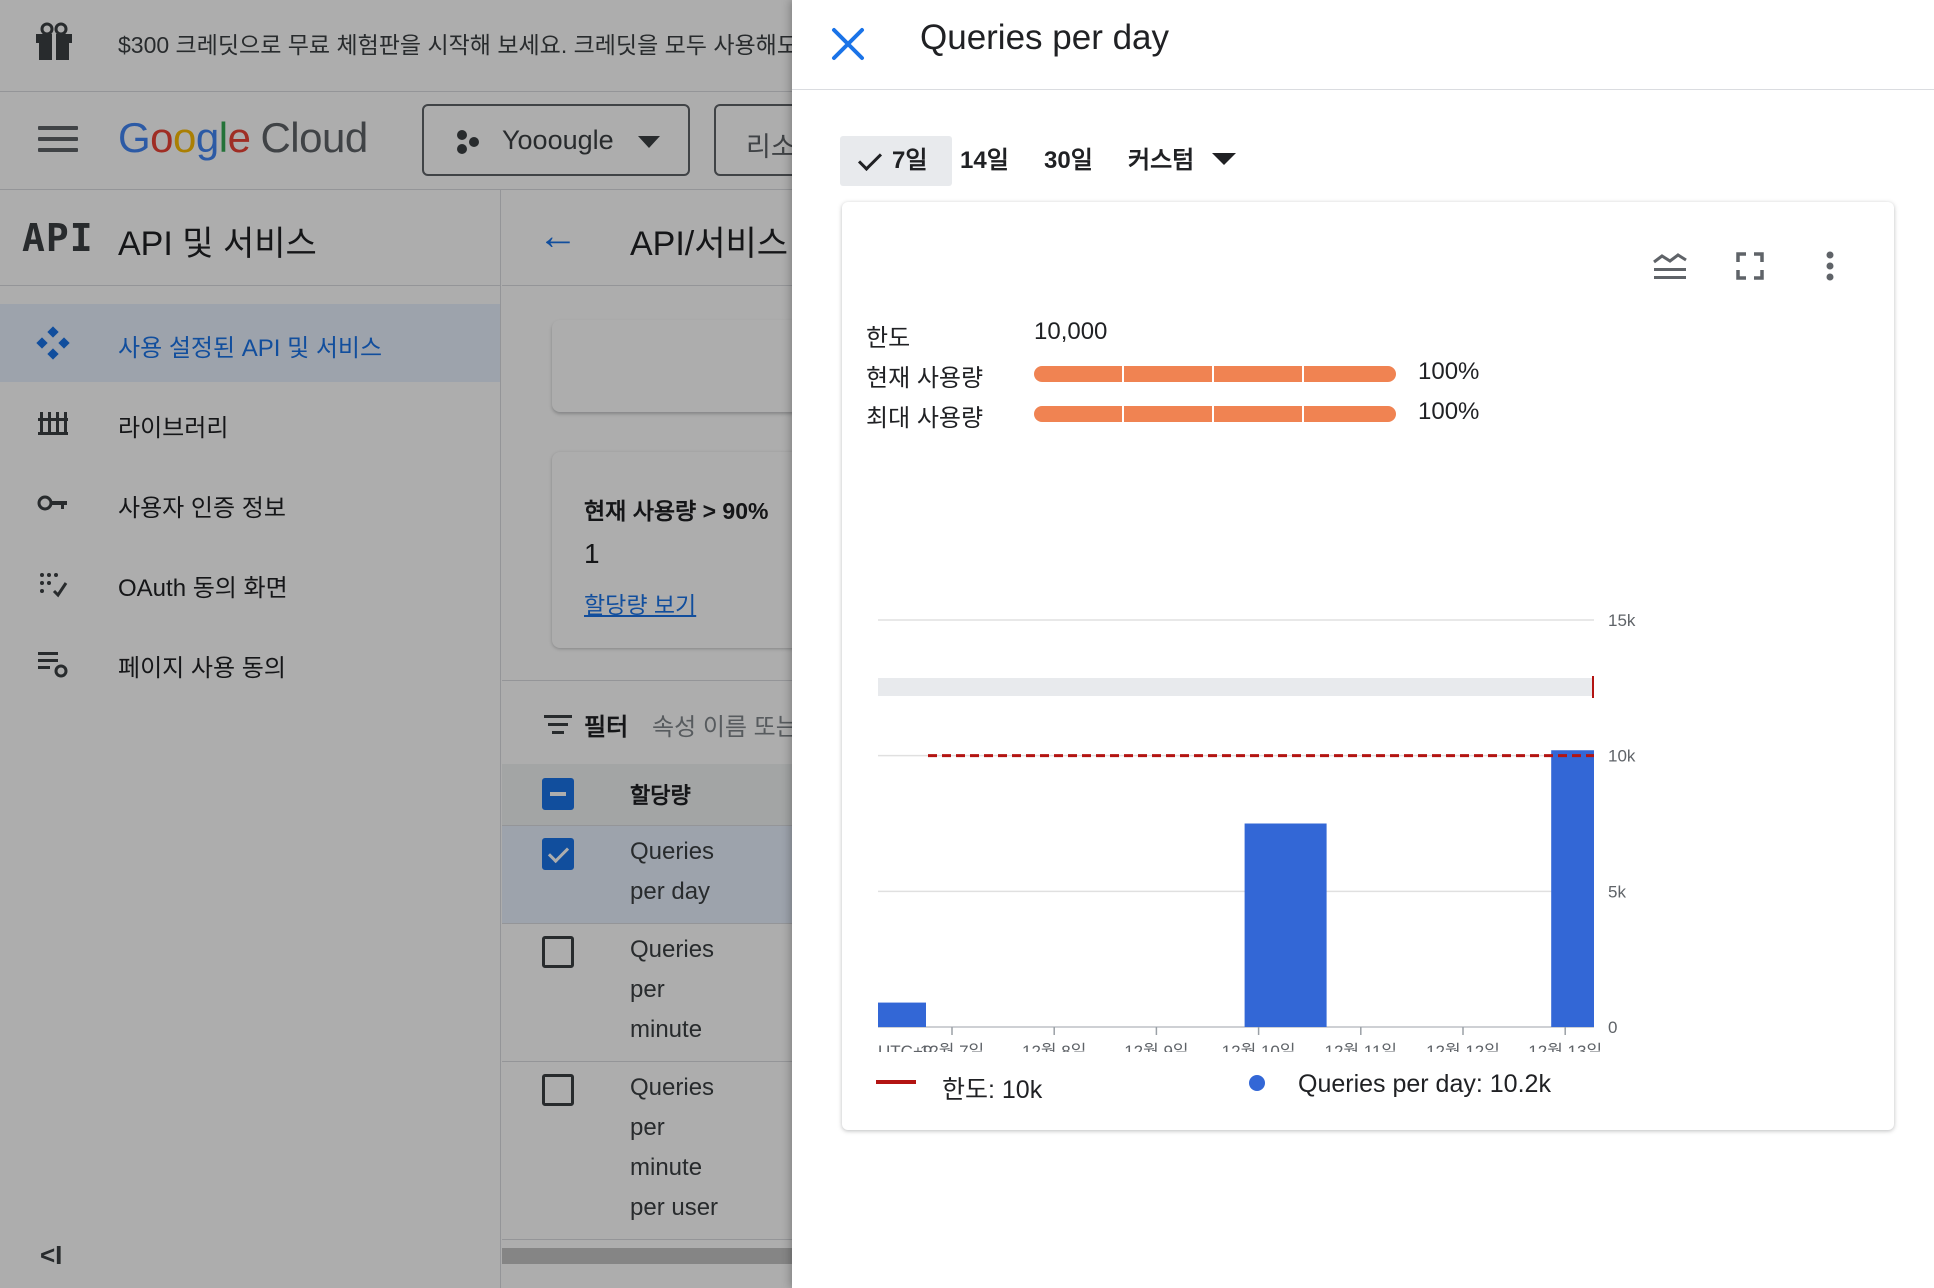 The image size is (1934, 1288). I want to click on limit-legend-line, so click(896, 1082).